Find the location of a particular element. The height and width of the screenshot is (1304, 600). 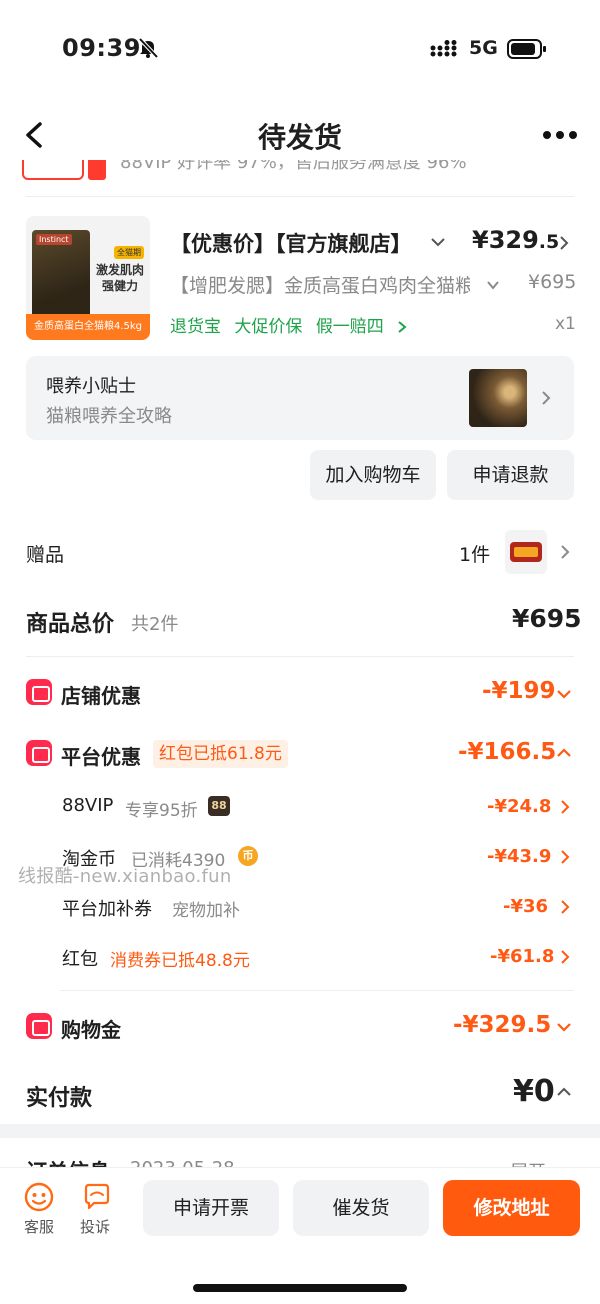

complaint-label: 投诉 is located at coordinates (95, 1226).